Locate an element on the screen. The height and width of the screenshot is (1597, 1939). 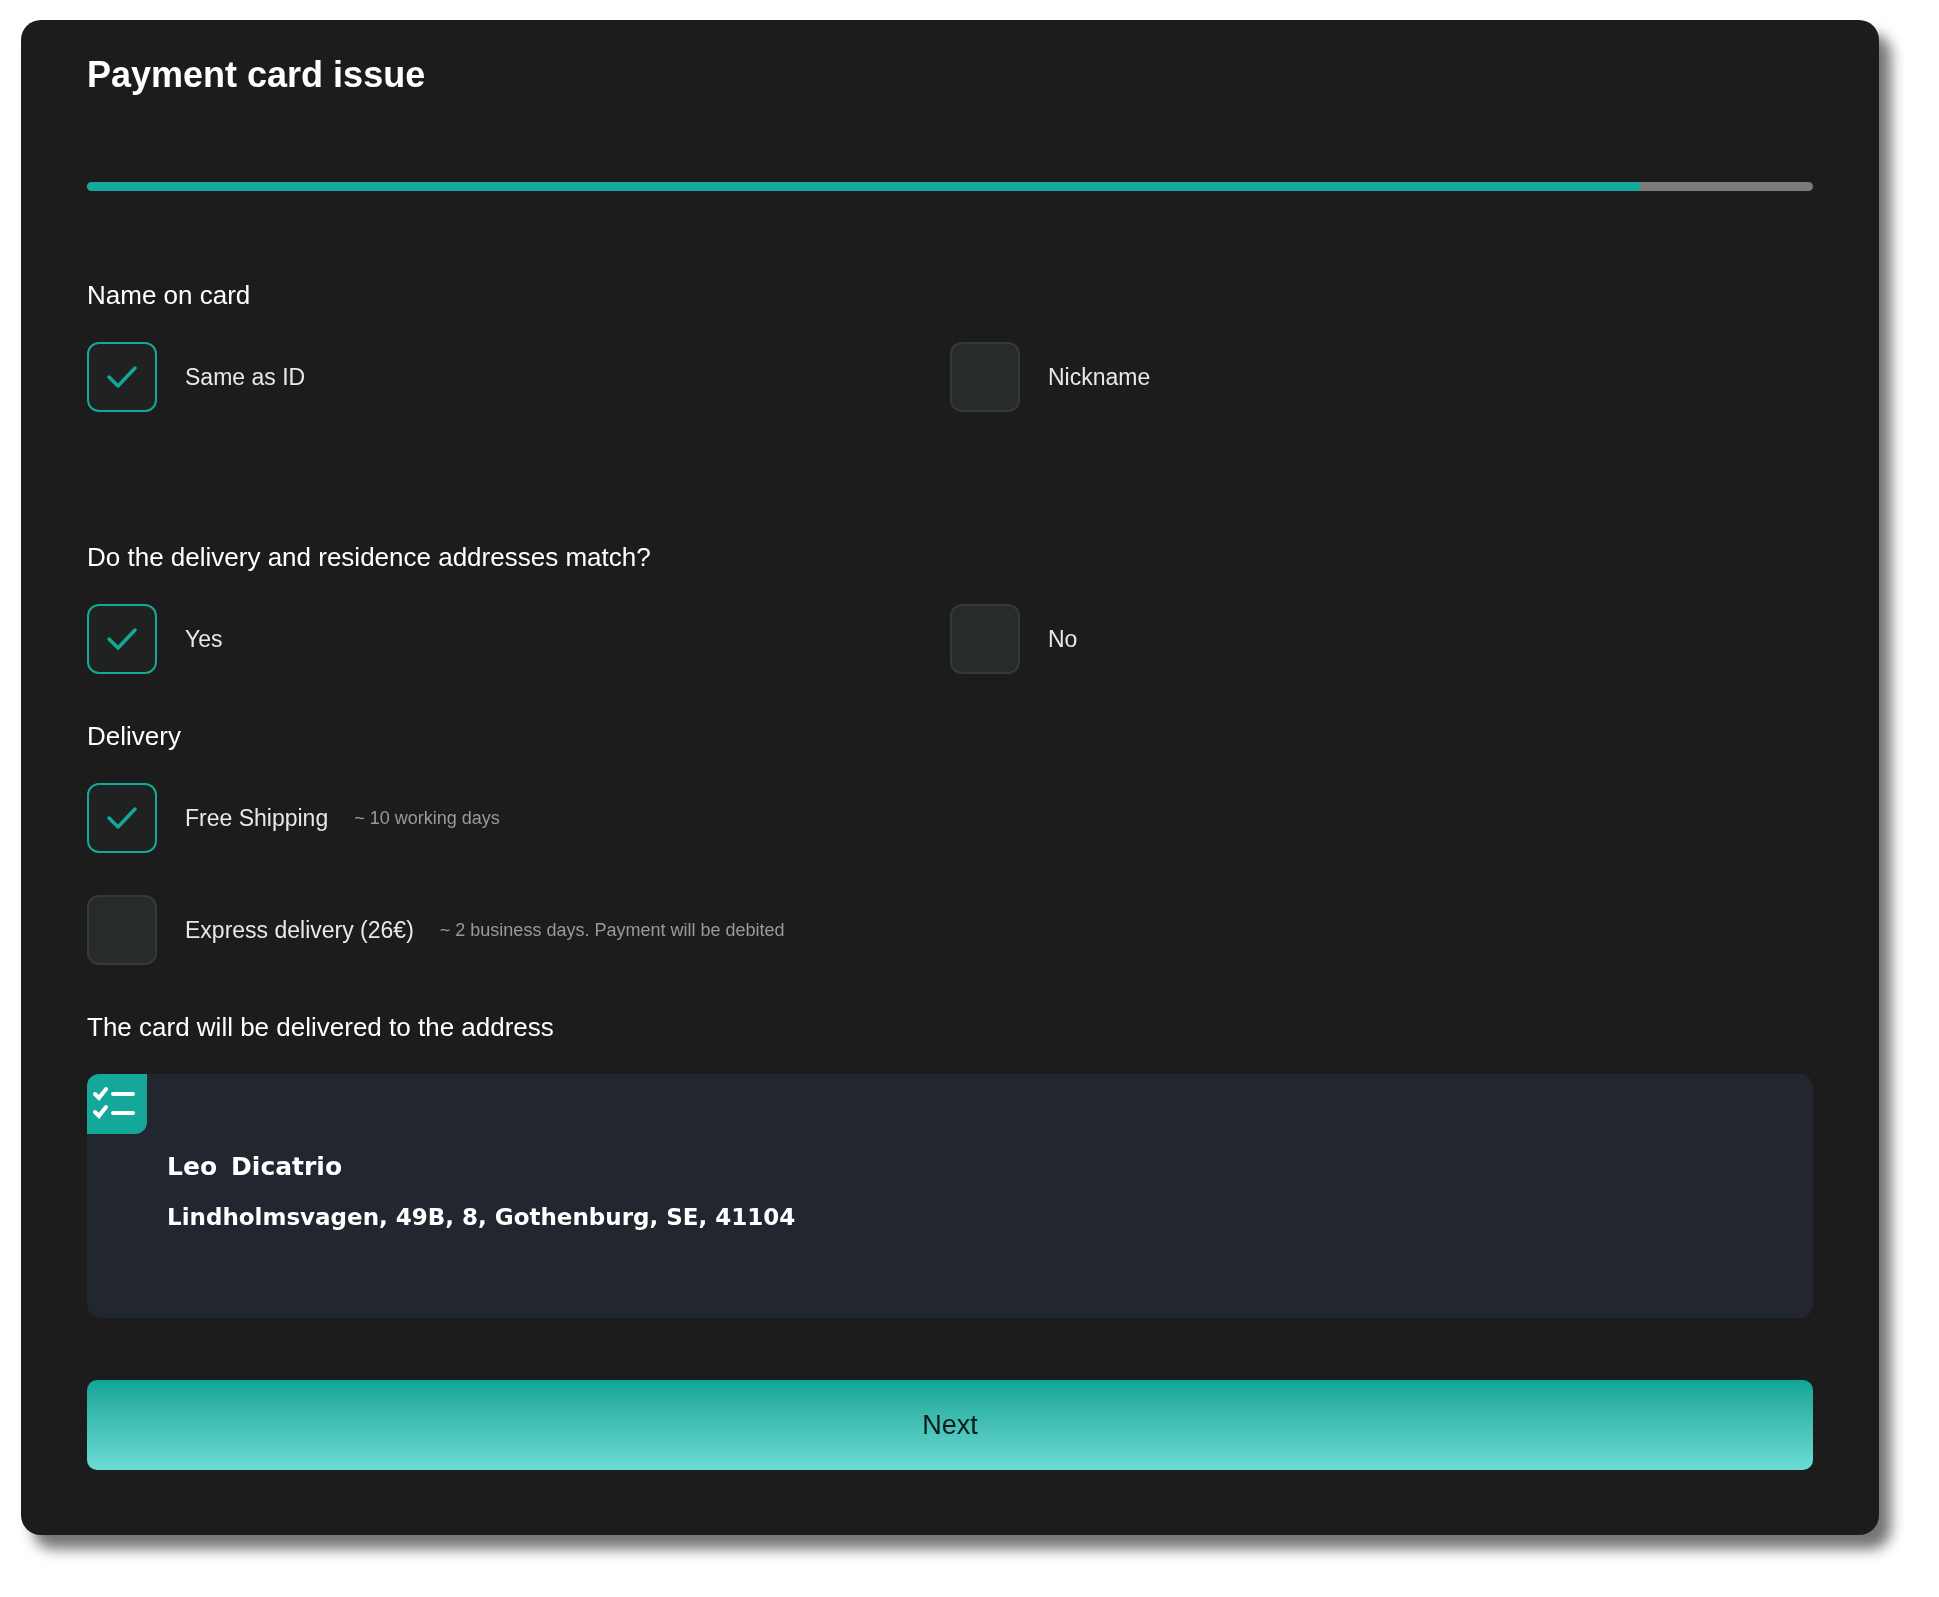
option-label: Nickname is located at coordinates (1099, 377).